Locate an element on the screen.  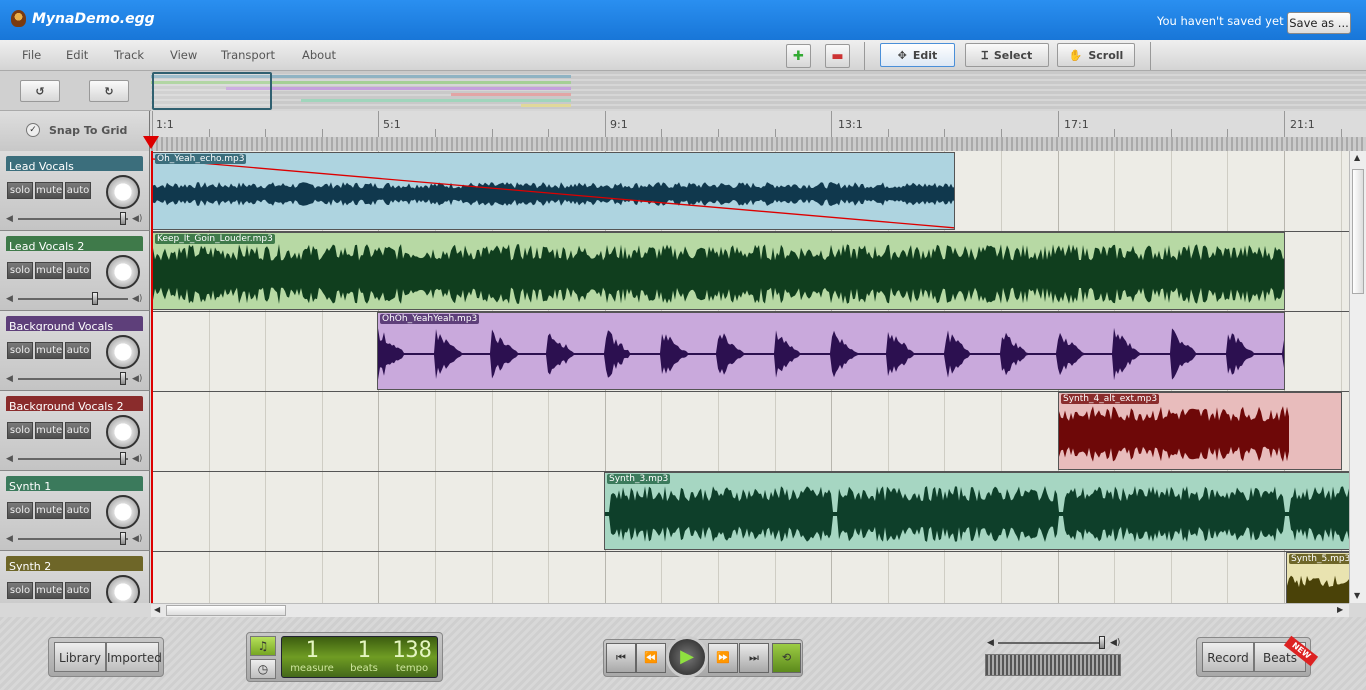
track-name: Synth 2 is located at coordinates (74, 563).